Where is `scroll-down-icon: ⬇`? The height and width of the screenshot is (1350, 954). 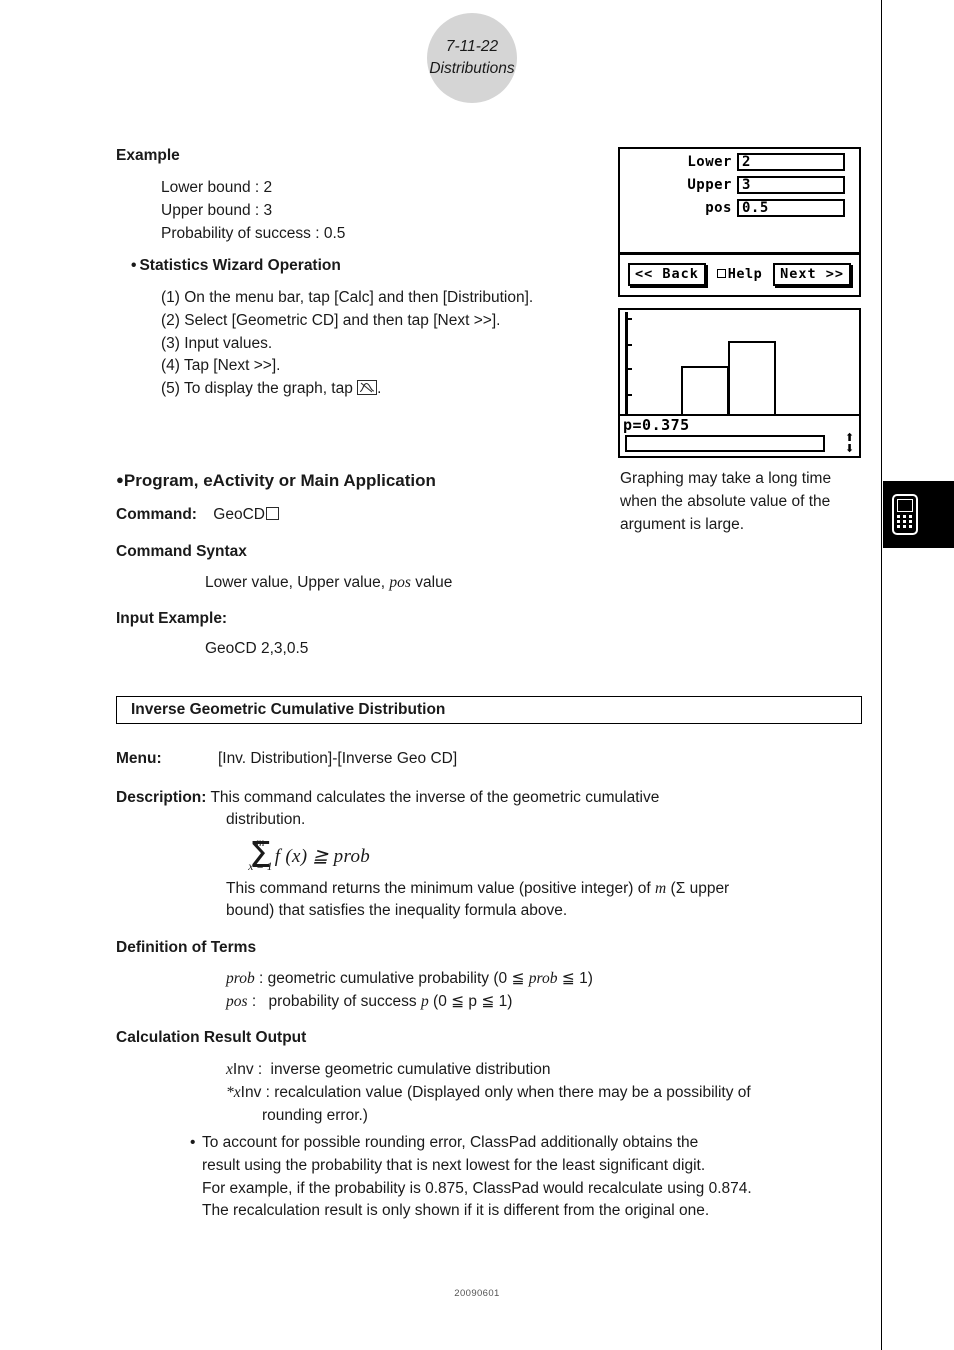
scroll-down-icon: ⬇ is located at coordinates (849, 448).